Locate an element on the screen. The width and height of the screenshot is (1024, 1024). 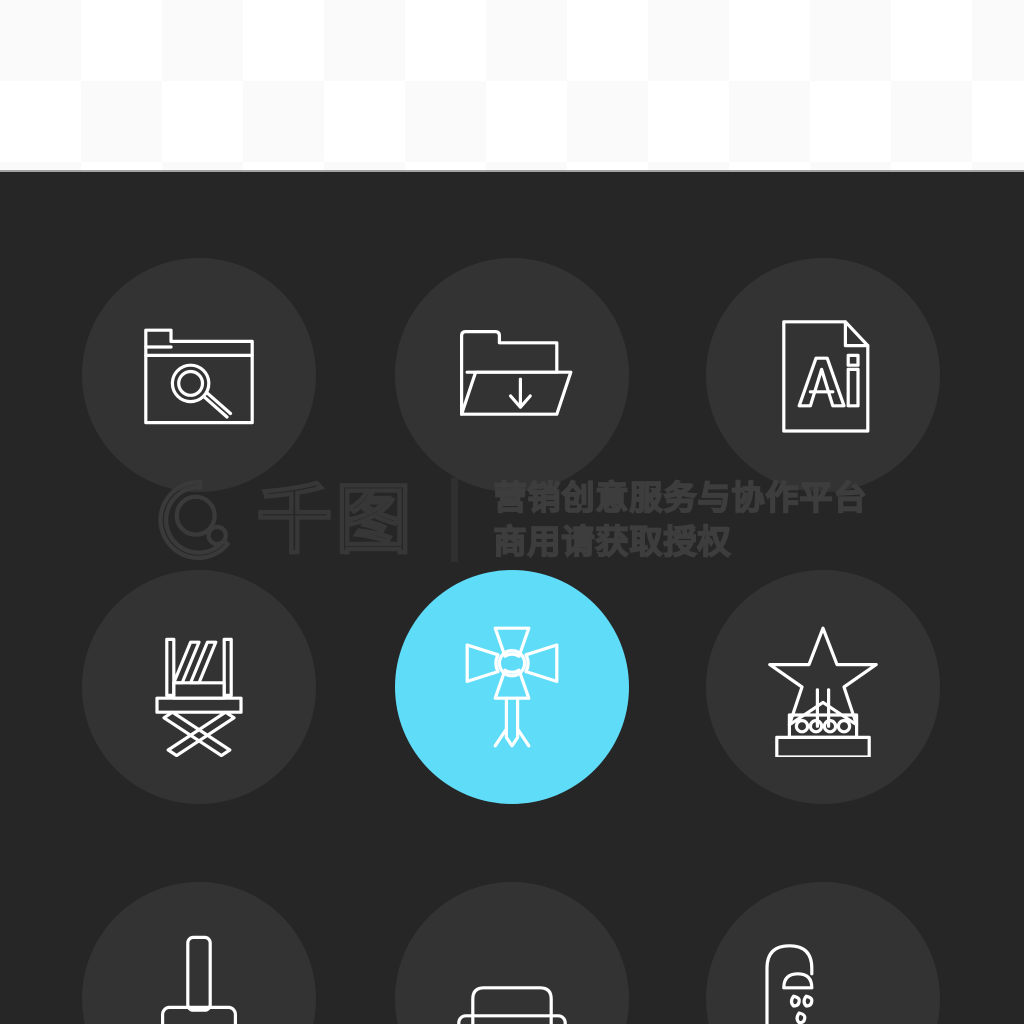
icon-tile-scrub-brush is located at coordinates (512, 953).